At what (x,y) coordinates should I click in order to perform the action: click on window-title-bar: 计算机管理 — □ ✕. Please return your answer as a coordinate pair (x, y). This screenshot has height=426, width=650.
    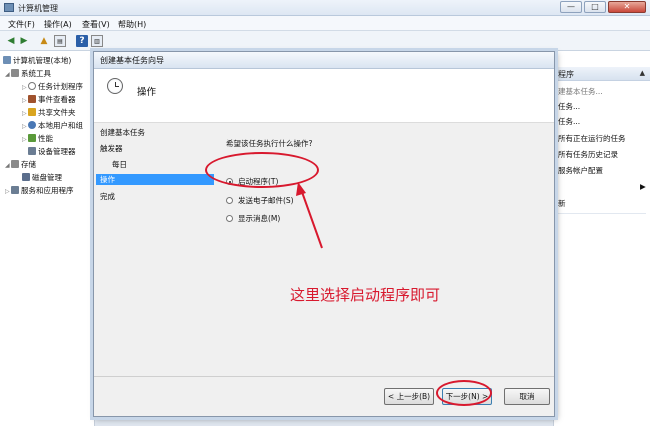
    Looking at the image, I should click on (325, 8).